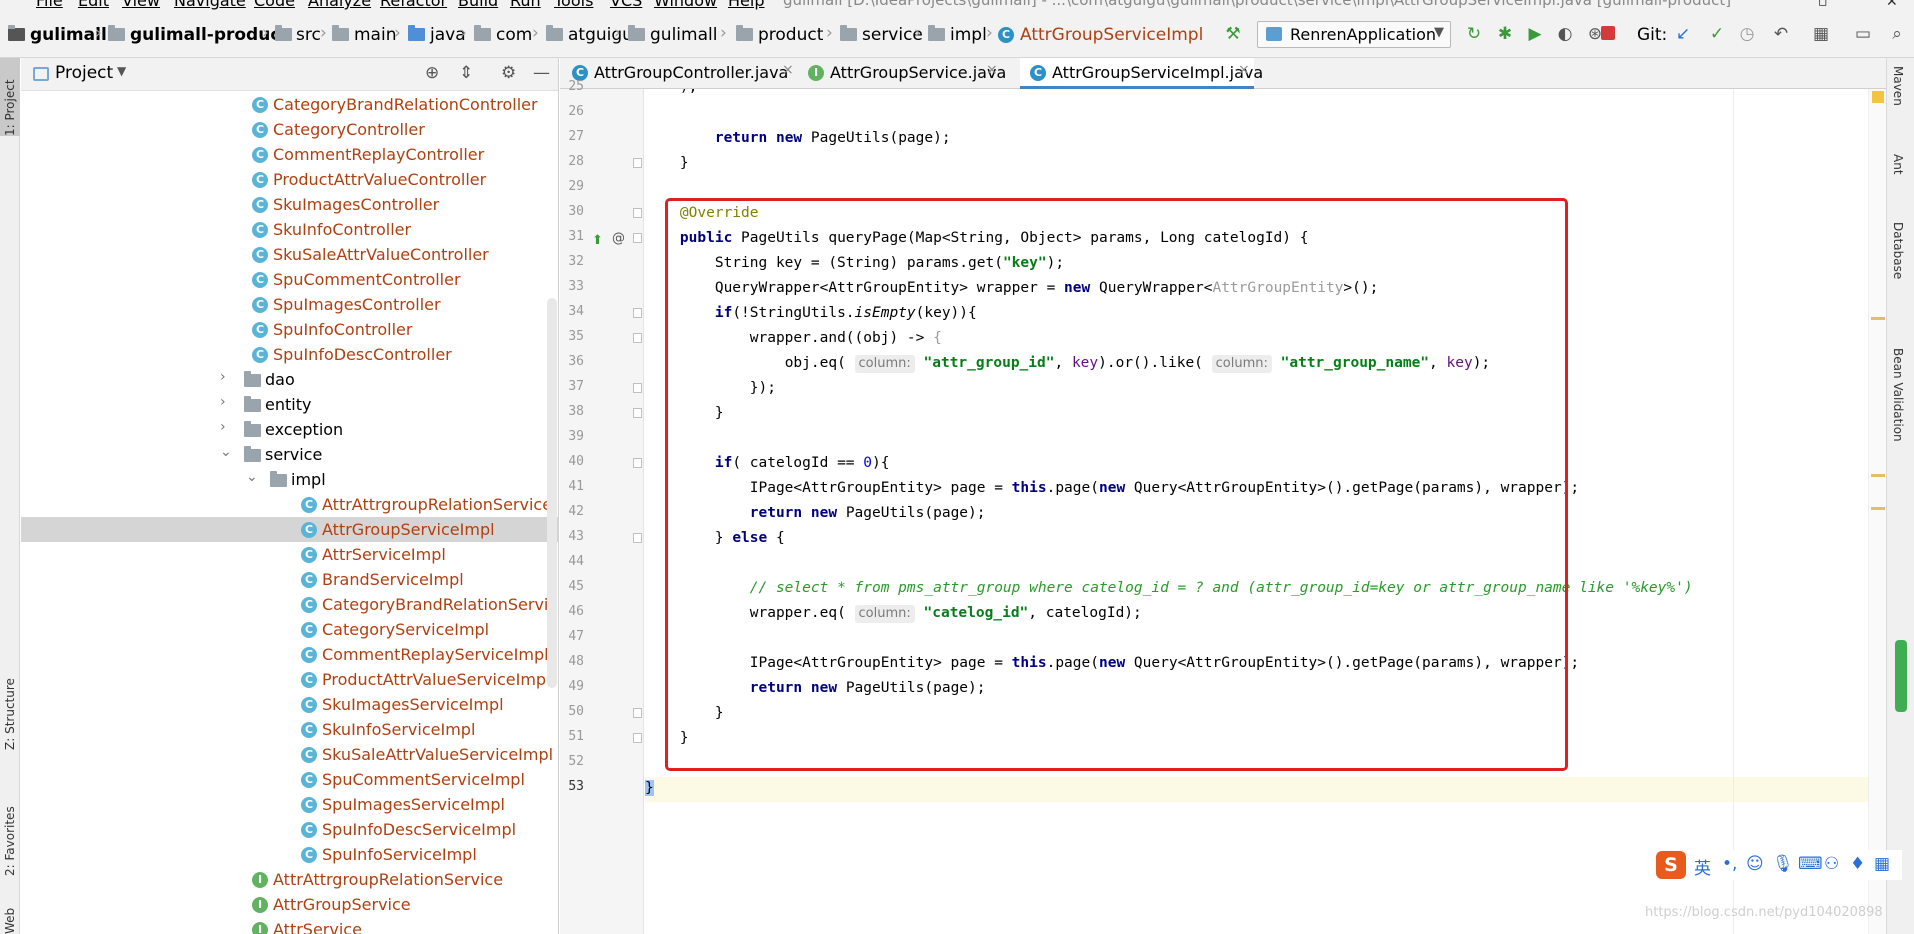  Describe the element at coordinates (1702, 866) in the screenshot. I see `ime-language-toggle: 英` at that location.